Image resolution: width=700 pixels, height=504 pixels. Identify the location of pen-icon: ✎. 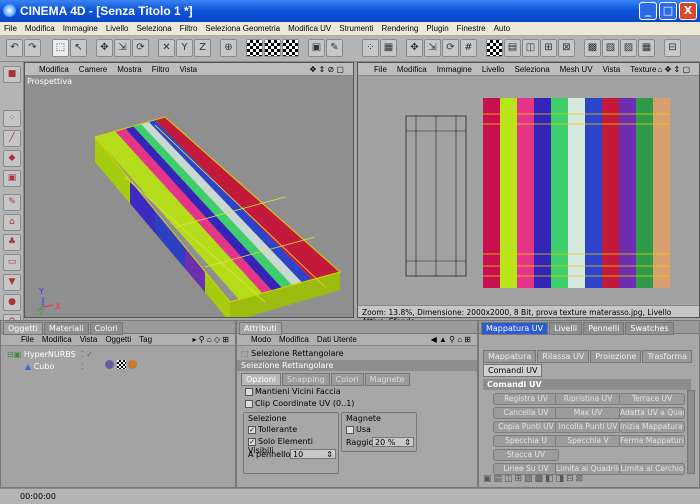
(334, 48).